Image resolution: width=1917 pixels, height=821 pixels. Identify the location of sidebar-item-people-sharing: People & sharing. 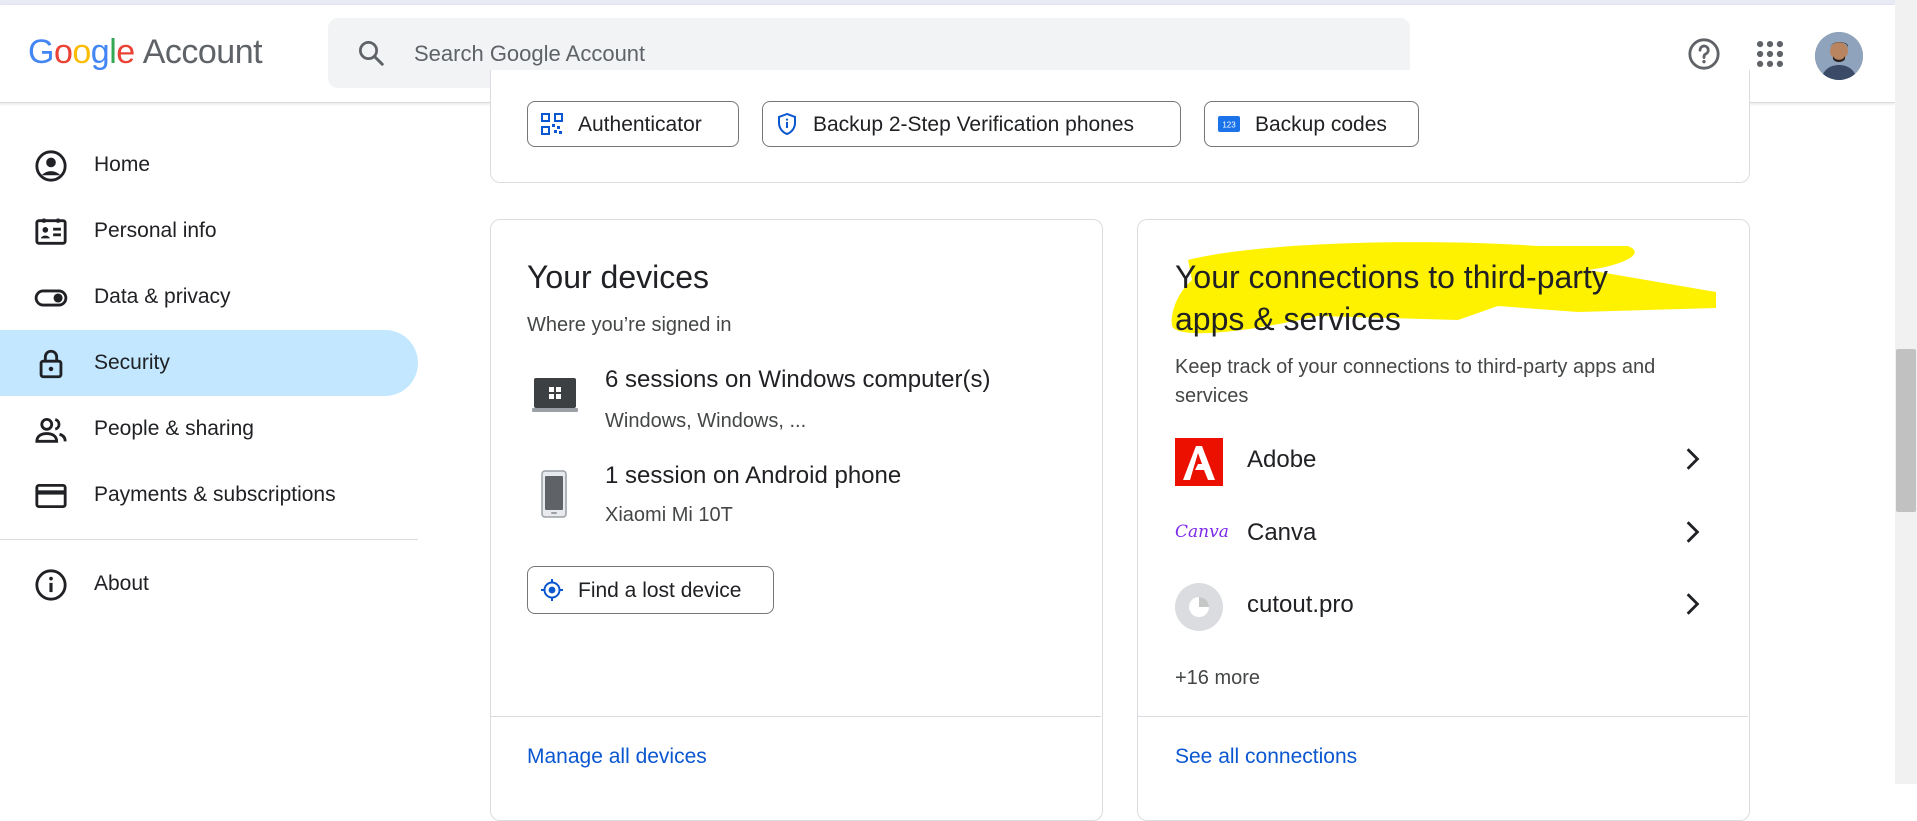
(209, 429).